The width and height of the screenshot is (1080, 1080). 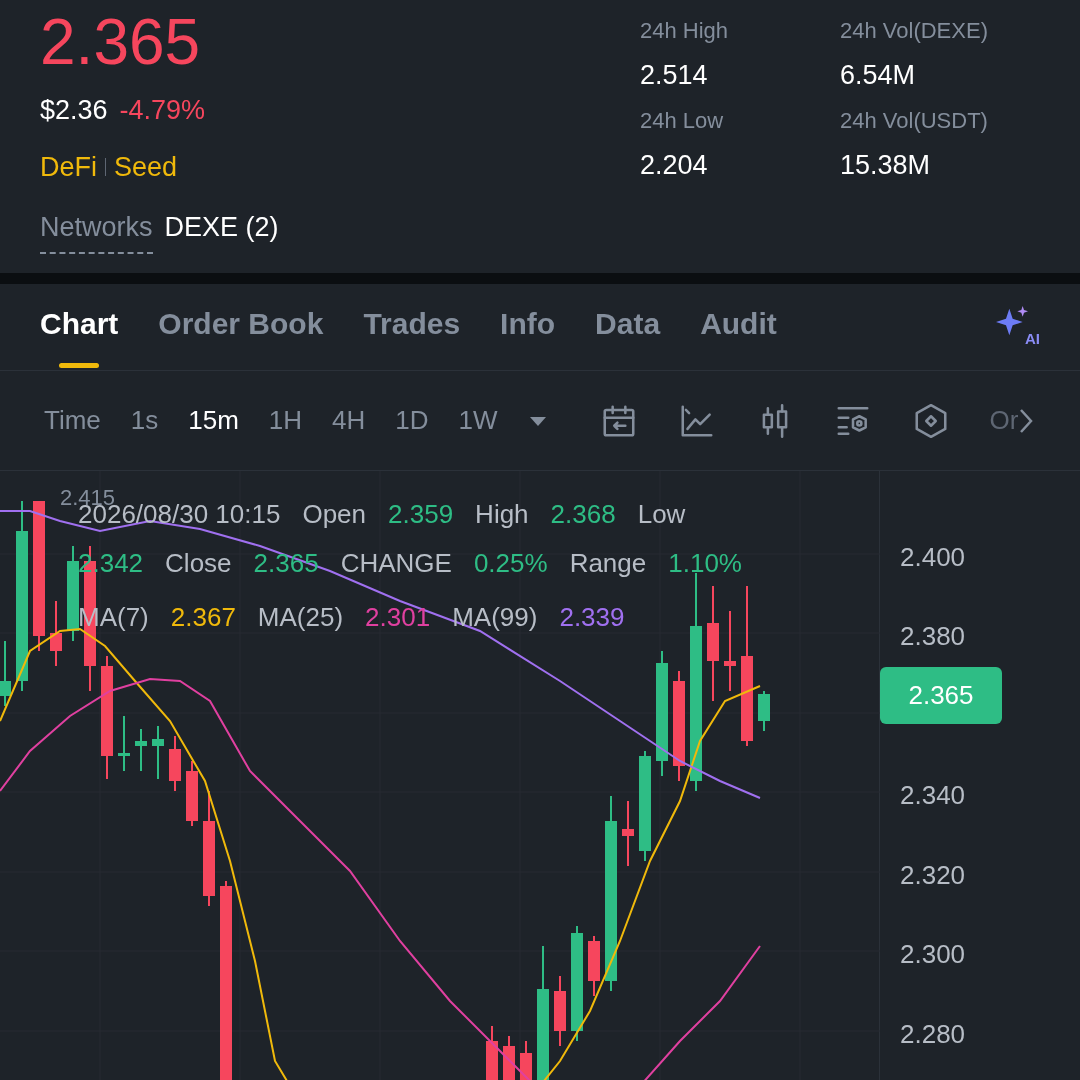 I want to click on toolbar-overflow-text: Or, so click(x=1004, y=420).